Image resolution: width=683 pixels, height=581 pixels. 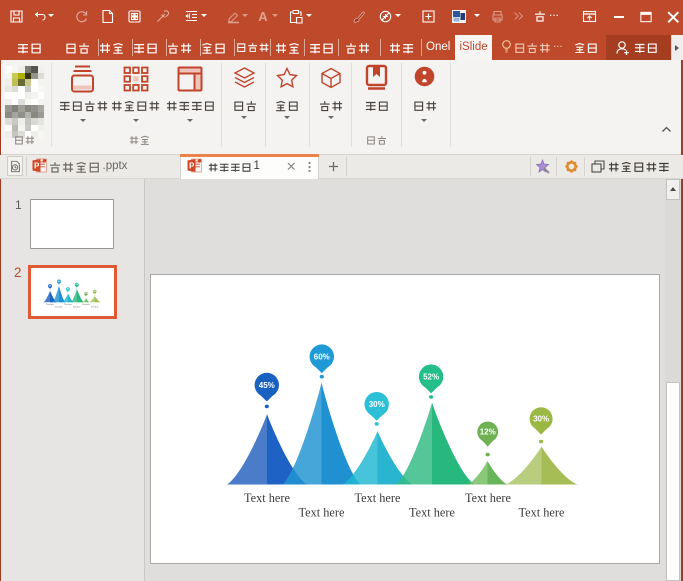 I want to click on svg-text: 45%, so click(x=266, y=384).